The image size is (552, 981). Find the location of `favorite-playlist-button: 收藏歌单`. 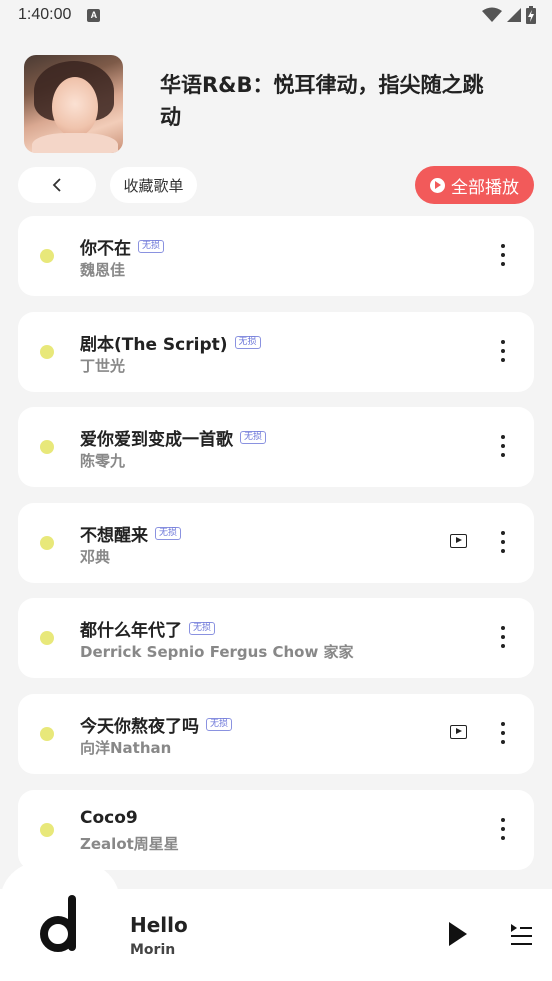

favorite-playlist-button: 收藏歌单 is located at coordinates (153, 185).